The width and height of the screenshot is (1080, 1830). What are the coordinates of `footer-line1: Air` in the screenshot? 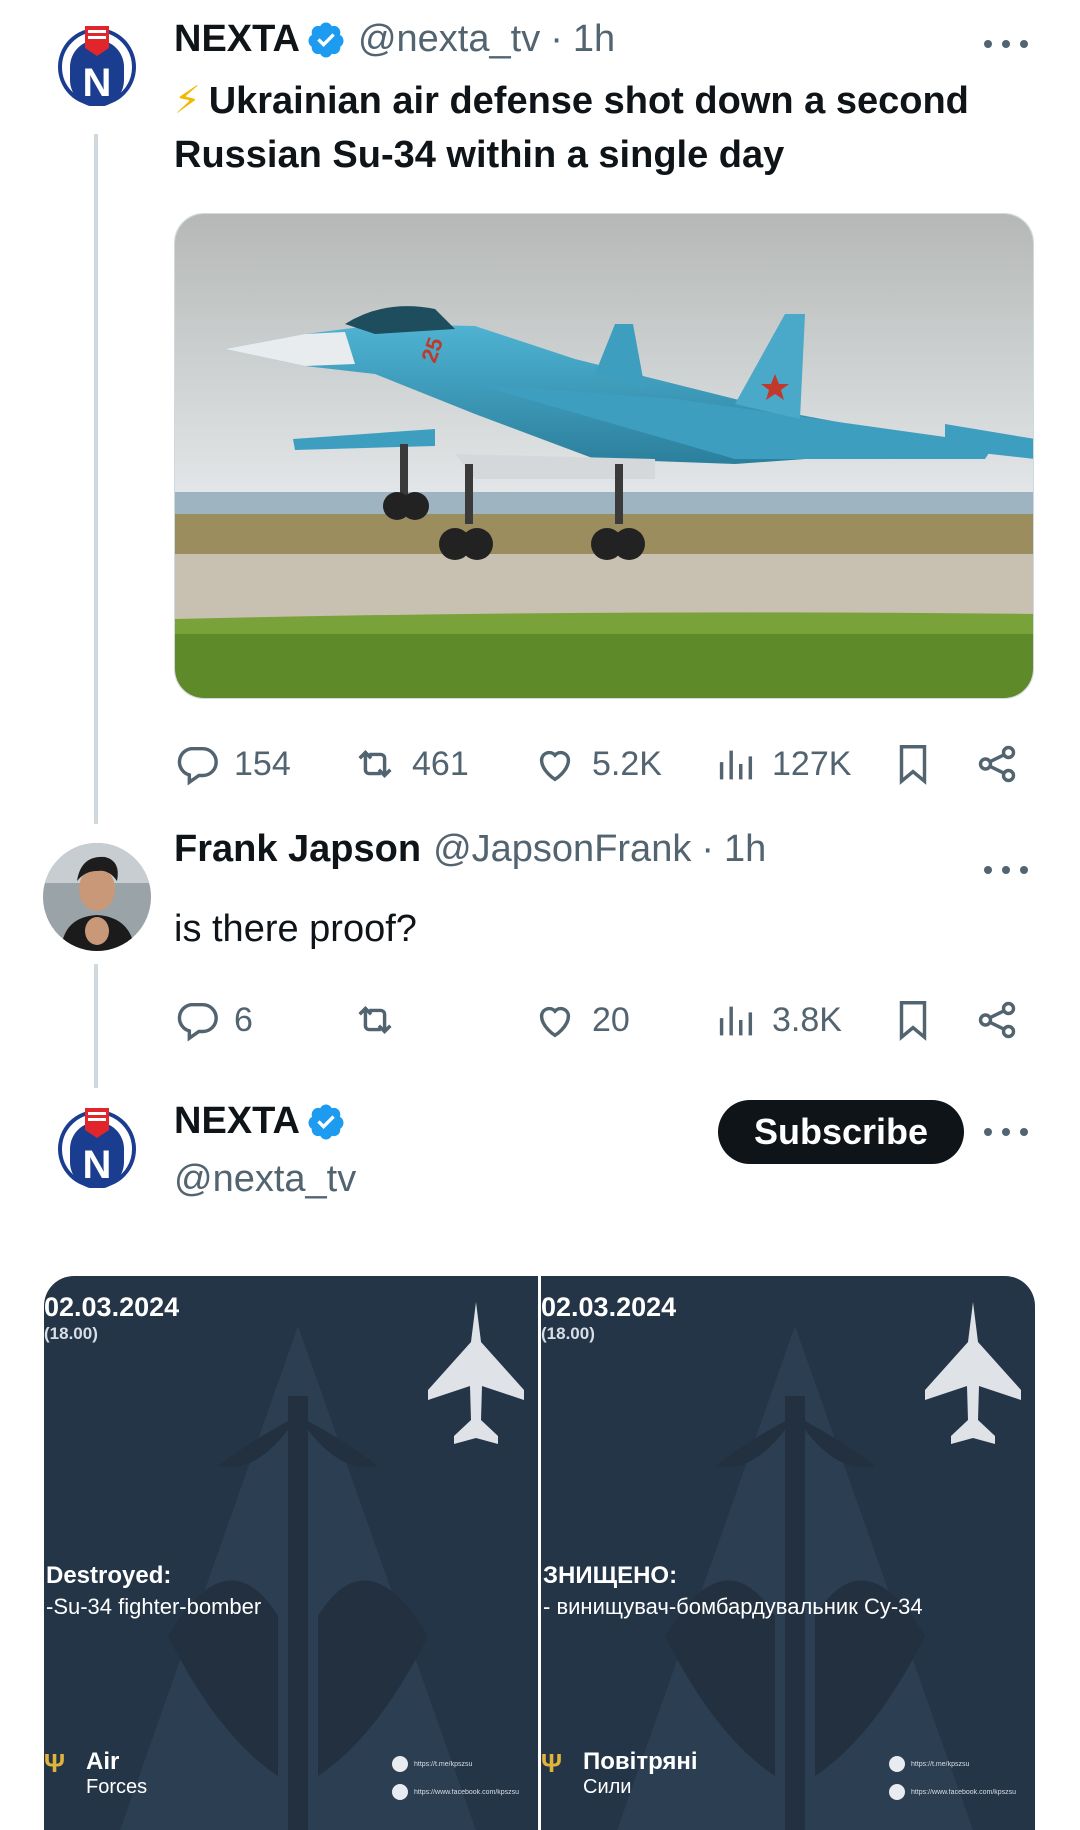 It's located at (103, 1761).